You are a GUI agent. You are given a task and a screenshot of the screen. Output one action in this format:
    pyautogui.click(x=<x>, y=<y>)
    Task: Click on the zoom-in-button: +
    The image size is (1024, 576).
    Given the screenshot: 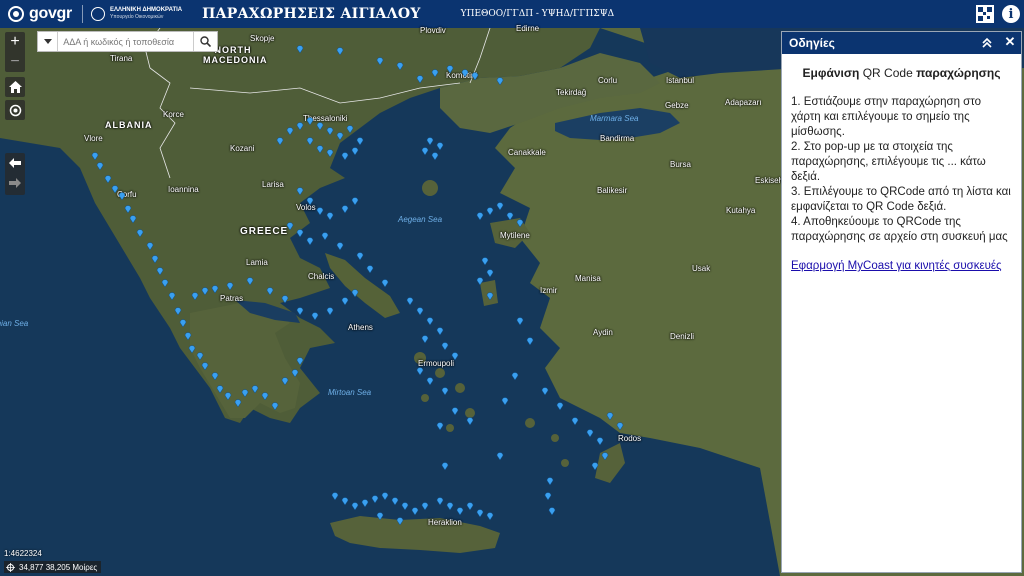 What is the action you would take?
    pyautogui.click(x=15, y=42)
    